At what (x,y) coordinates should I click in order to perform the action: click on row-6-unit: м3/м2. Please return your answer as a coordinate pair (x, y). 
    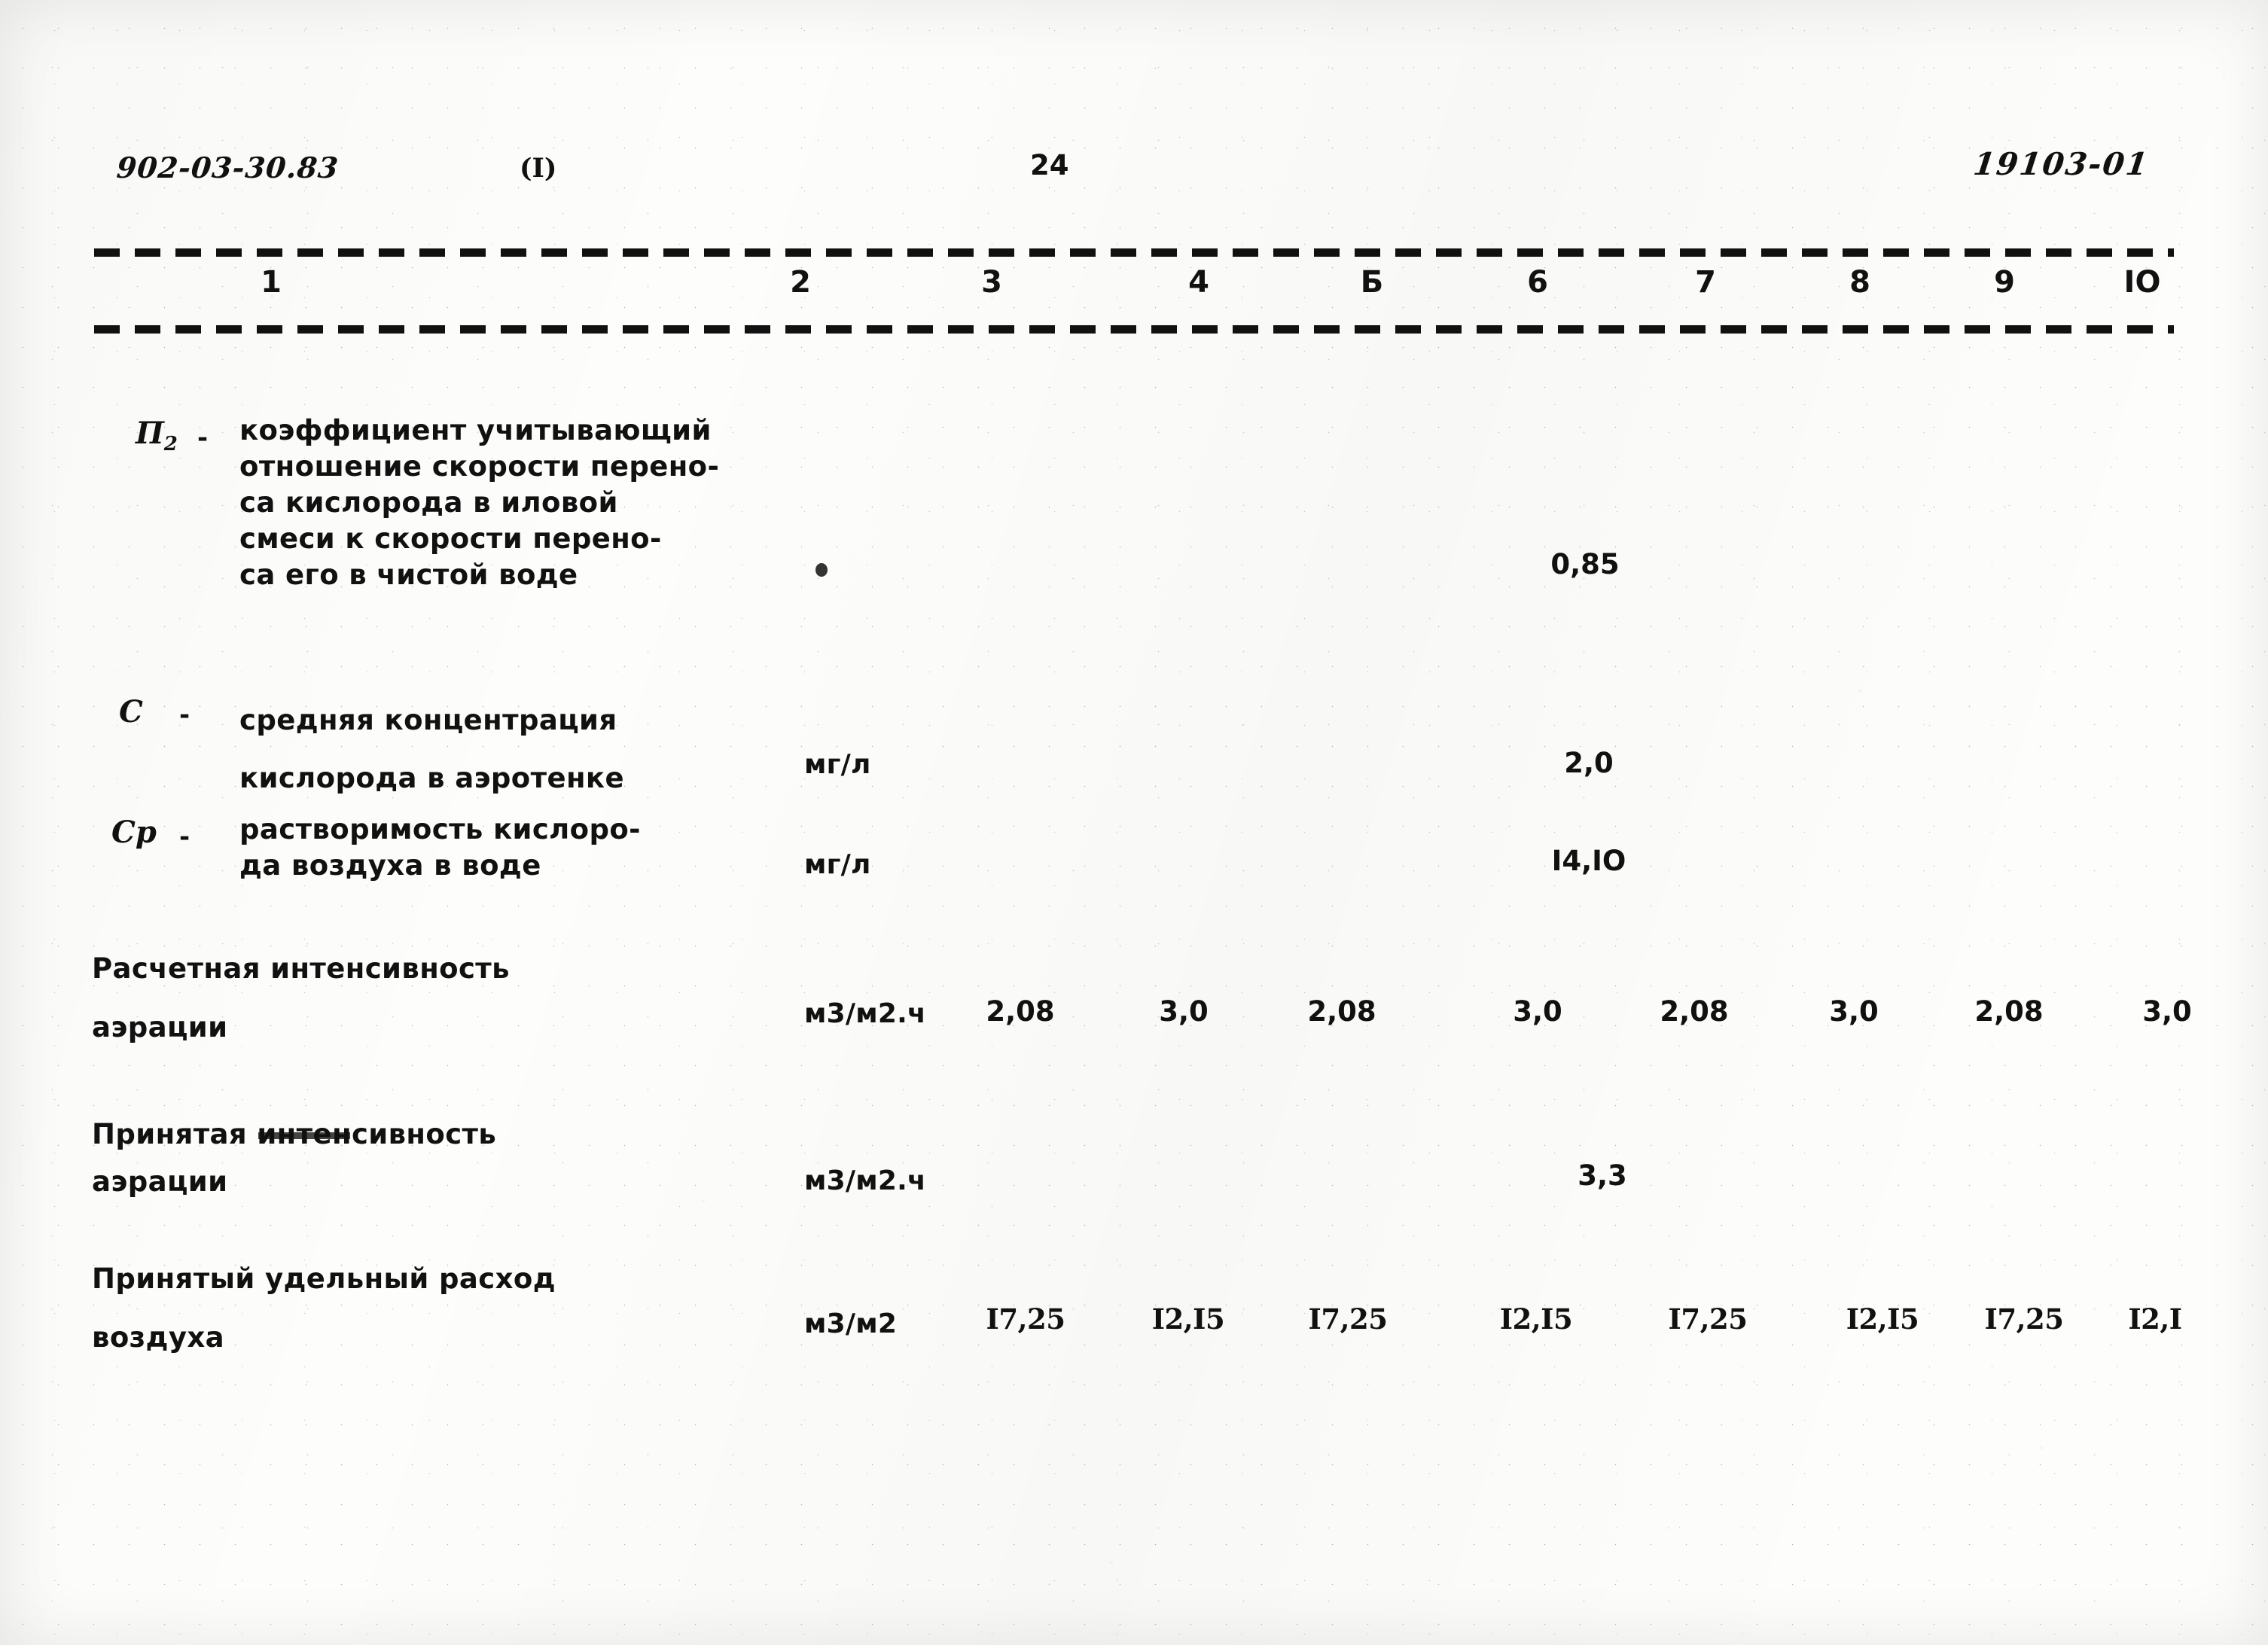
    Looking at the image, I should click on (851, 1323).